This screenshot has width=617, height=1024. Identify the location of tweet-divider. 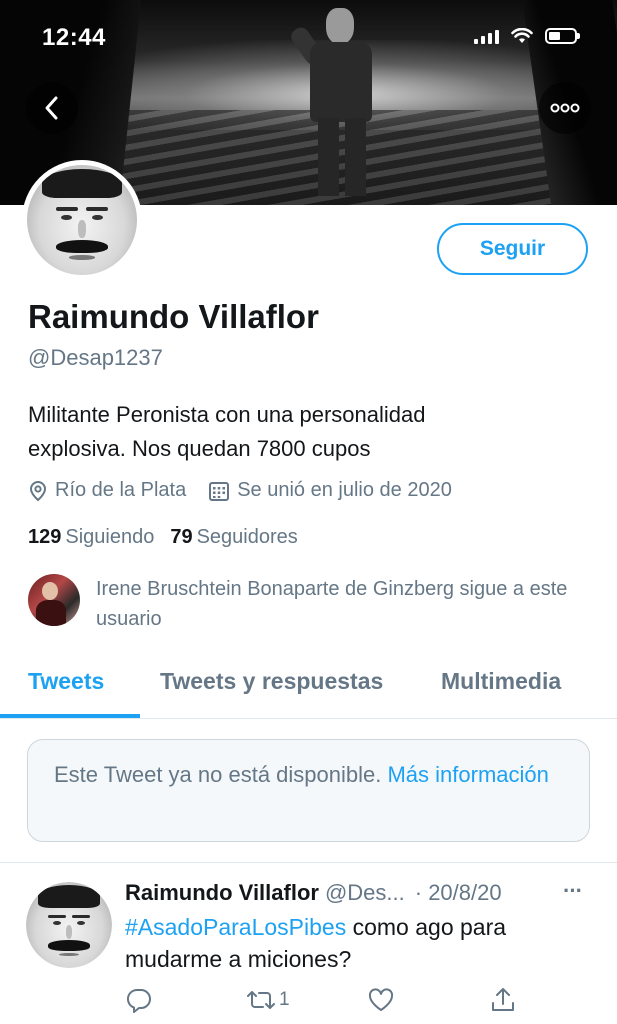
(308, 862).